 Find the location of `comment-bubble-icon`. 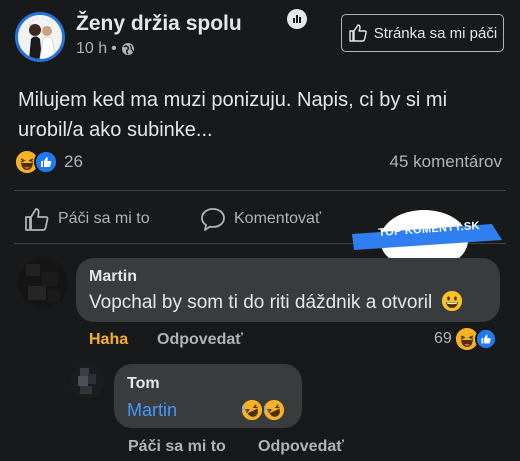

comment-bubble-icon is located at coordinates (213, 219).